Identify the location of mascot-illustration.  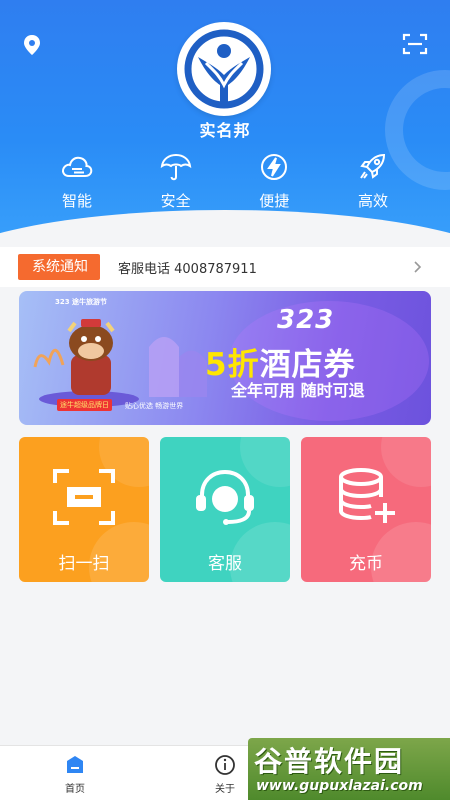
(120, 363).